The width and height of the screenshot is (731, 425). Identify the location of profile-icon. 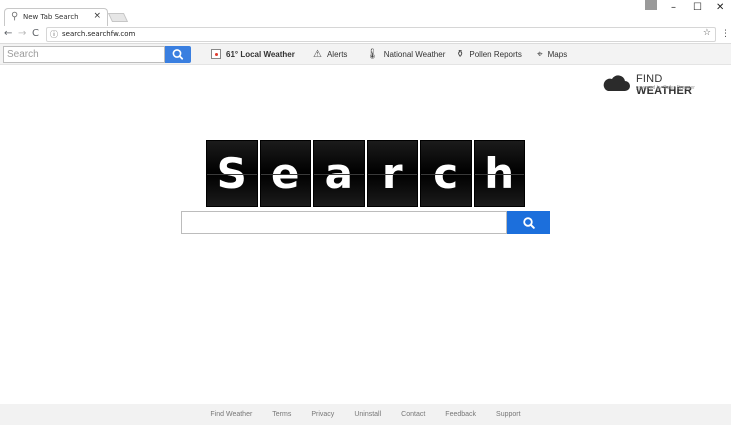
(651, 5).